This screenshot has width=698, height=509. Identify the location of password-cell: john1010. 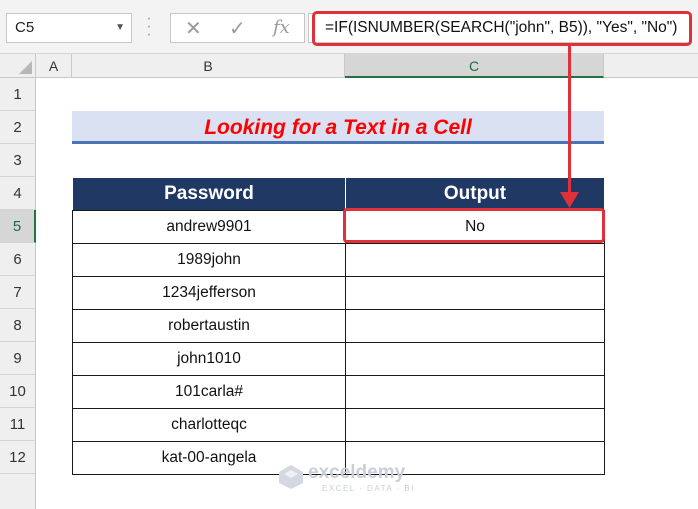
(209, 359).